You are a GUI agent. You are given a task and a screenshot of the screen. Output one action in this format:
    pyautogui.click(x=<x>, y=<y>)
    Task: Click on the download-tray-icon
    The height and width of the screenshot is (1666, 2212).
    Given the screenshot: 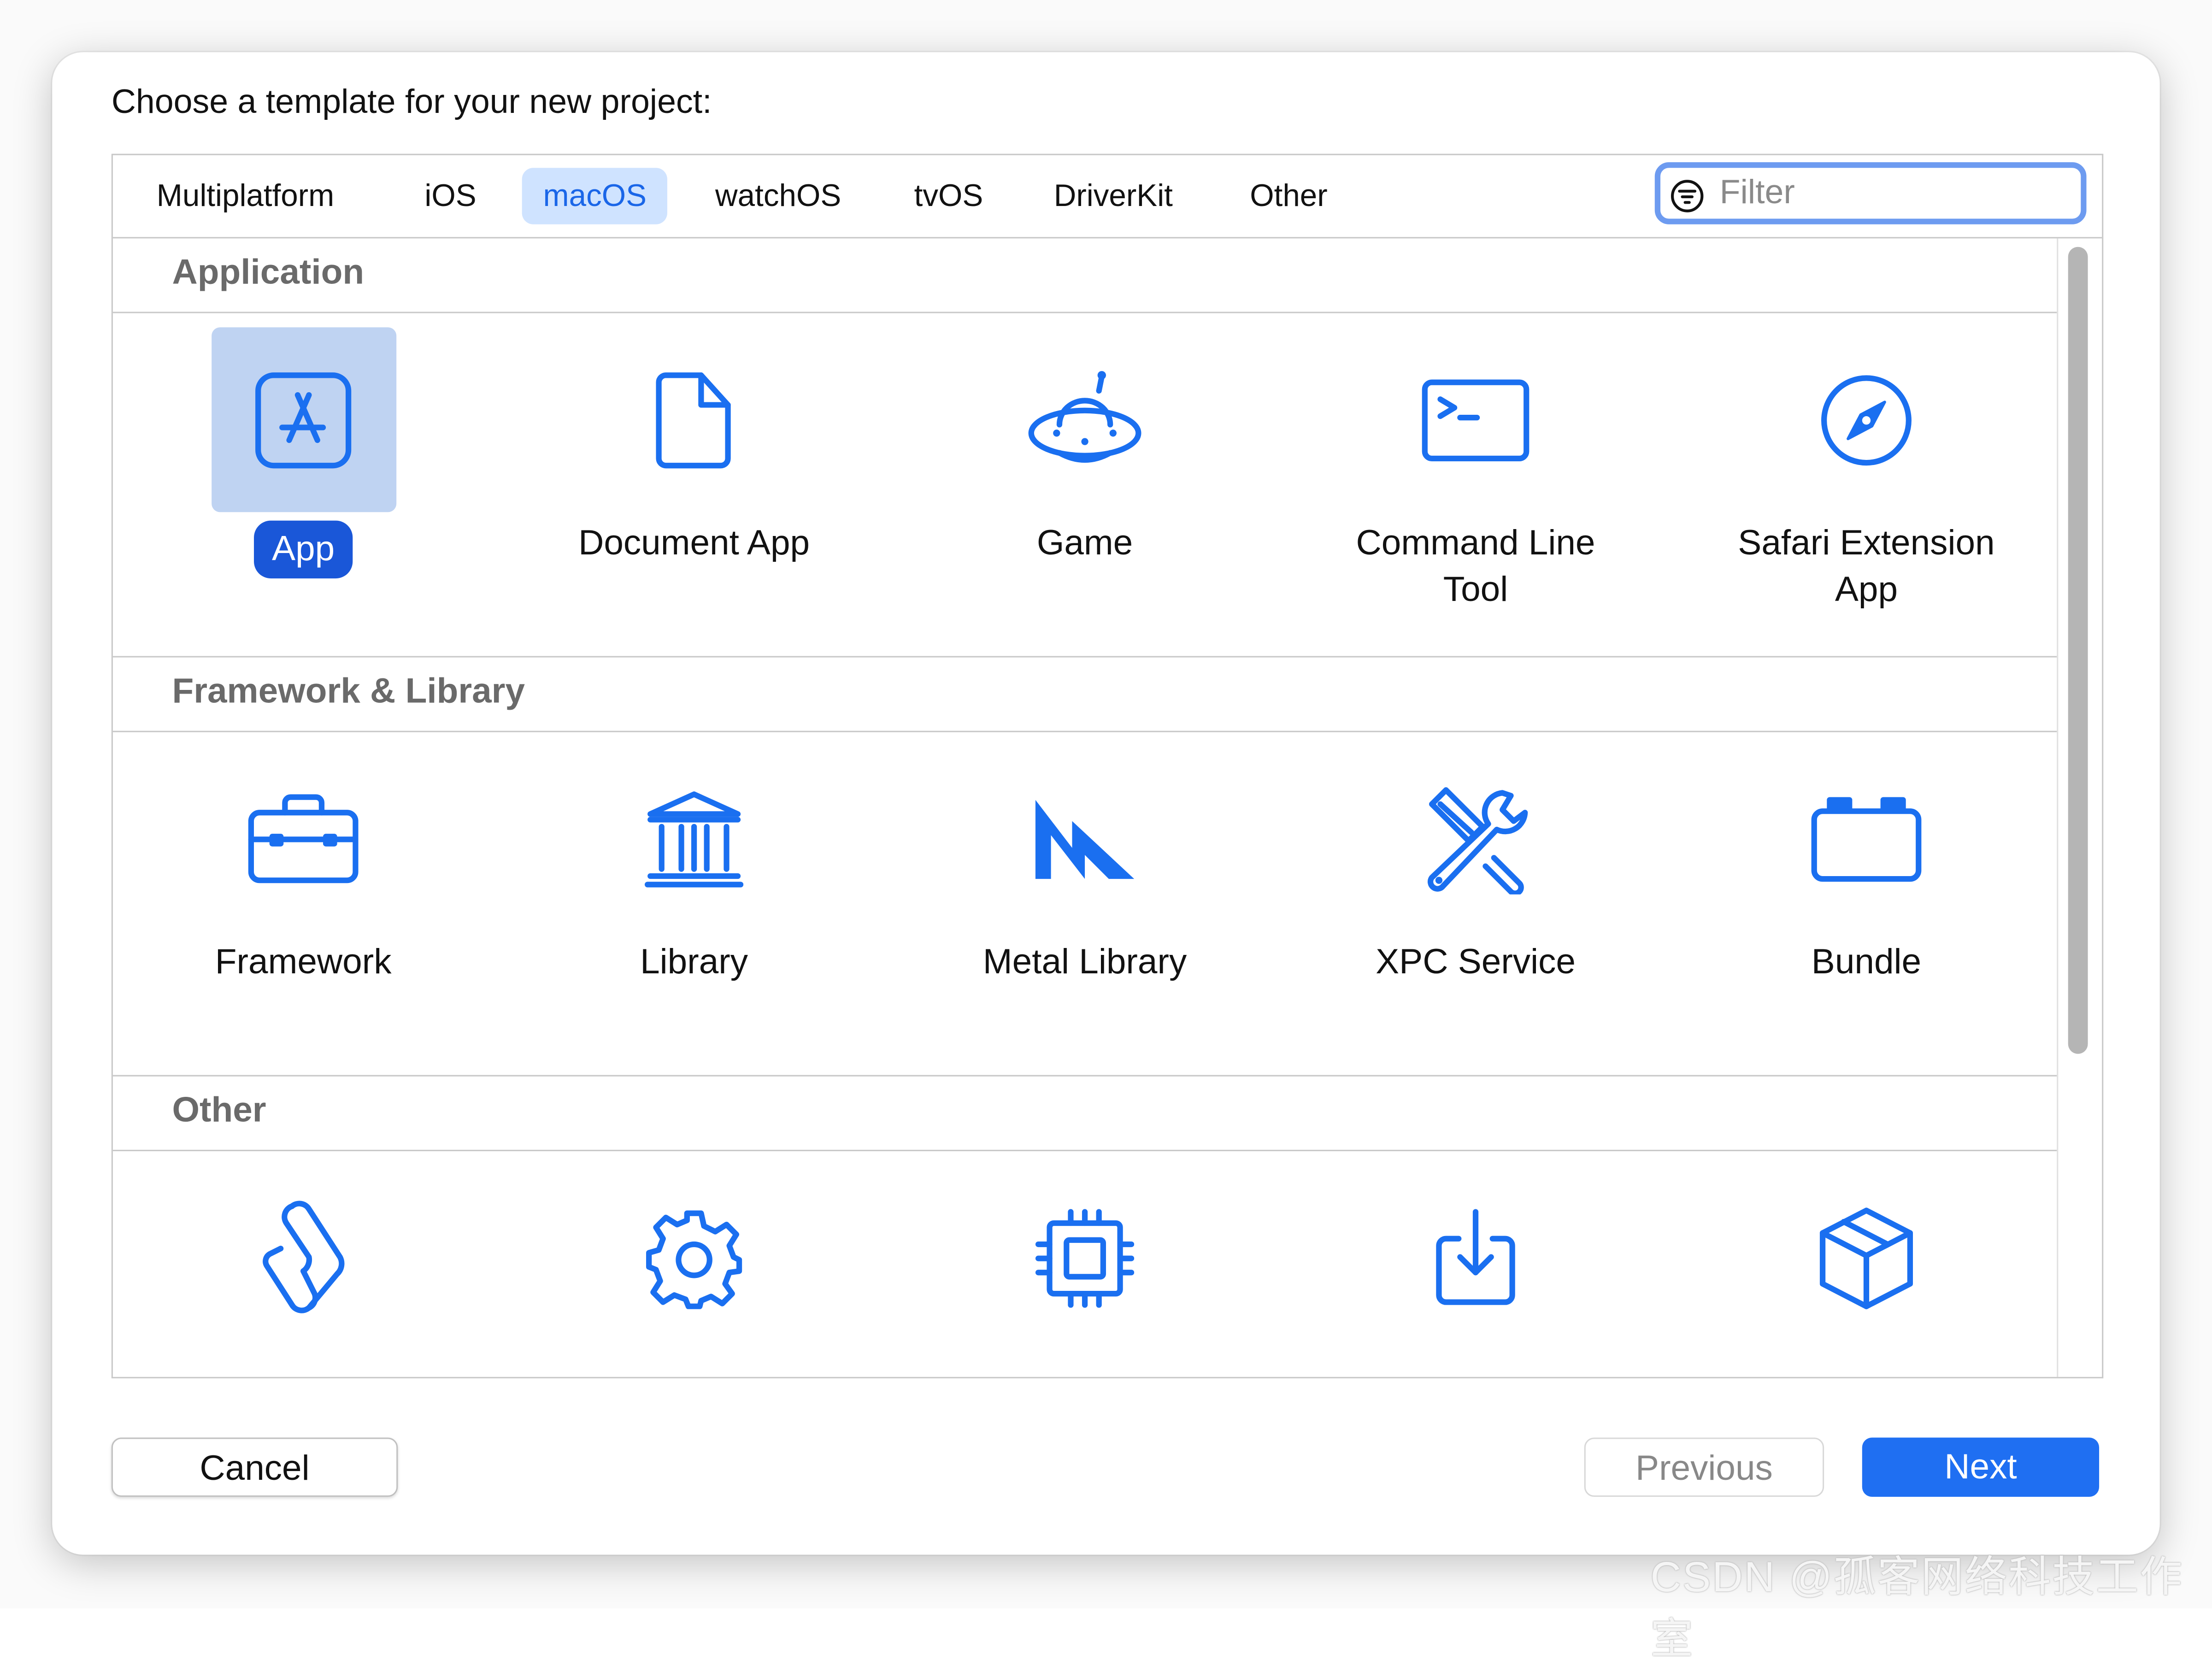 What is the action you would take?
    pyautogui.click(x=1475, y=1256)
    